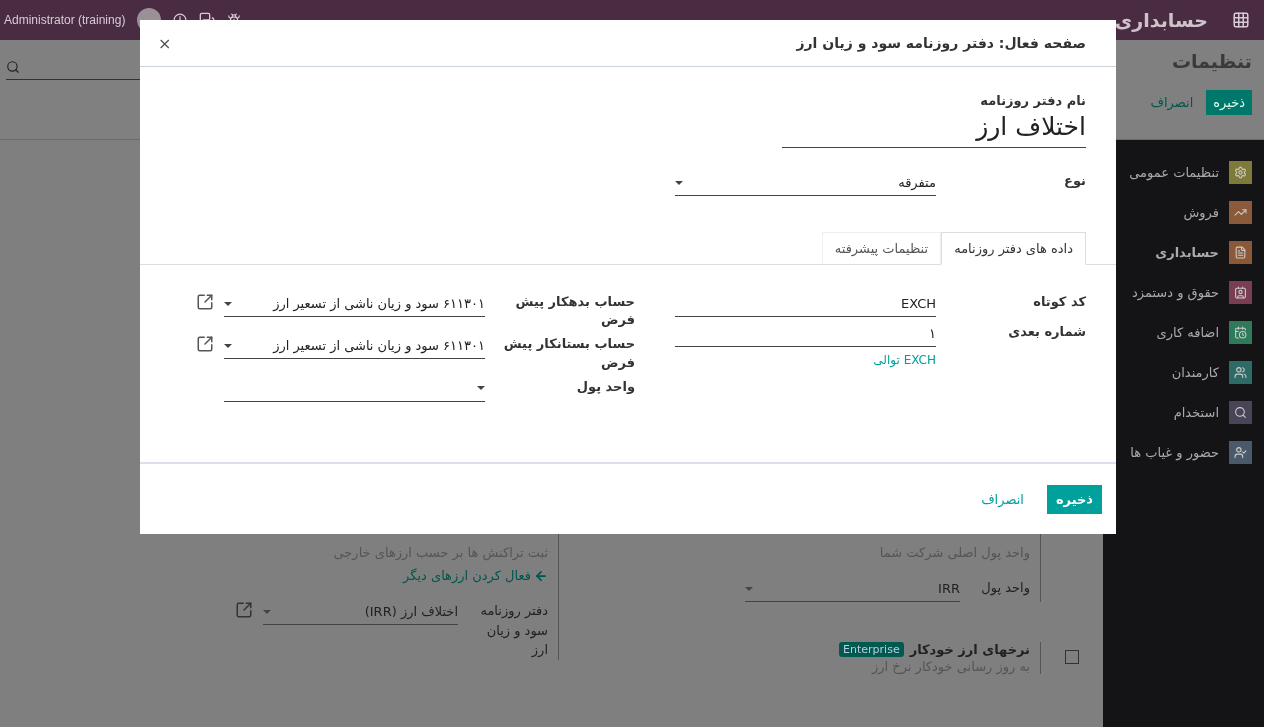 The image size is (1264, 727). What do you see at coordinates (805, 184) in the screenshot?
I see `type-select: متفرقه` at bounding box center [805, 184].